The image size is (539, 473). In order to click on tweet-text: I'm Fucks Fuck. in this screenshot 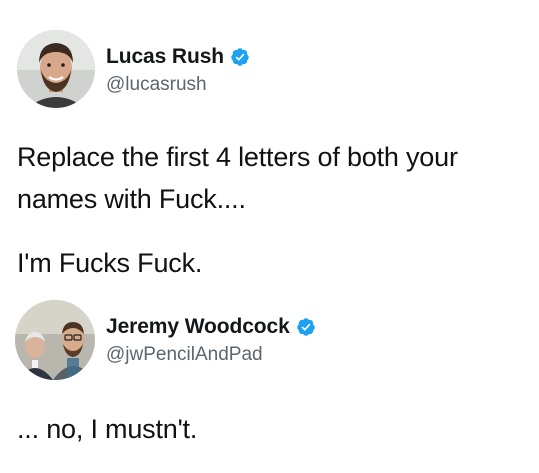, I will do `click(110, 263)`.